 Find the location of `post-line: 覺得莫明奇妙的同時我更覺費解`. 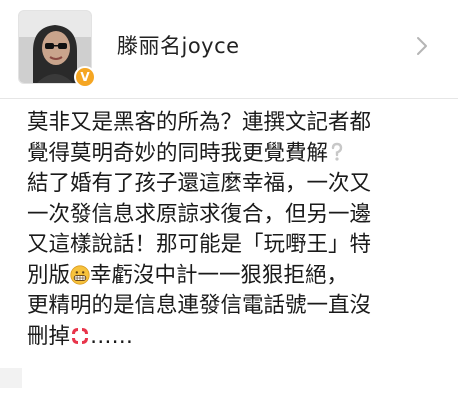

post-line: 覺得莫明奇妙的同時我更覺費解 is located at coordinates (237, 154).